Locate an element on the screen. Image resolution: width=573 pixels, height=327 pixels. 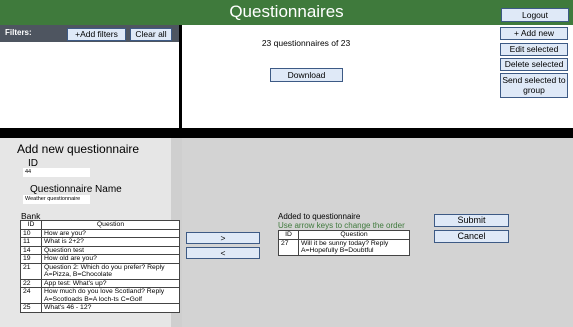
table-row: 11 What is 2+2? is located at coordinates (100, 242).